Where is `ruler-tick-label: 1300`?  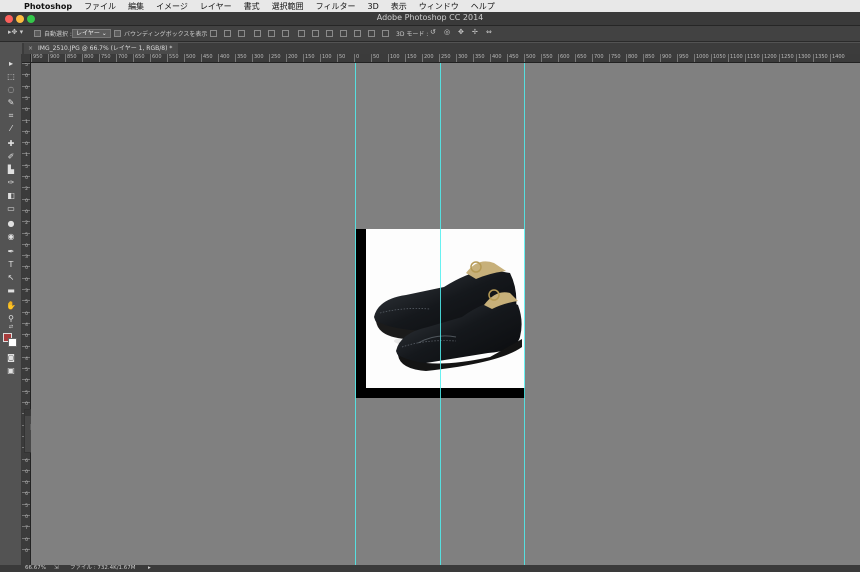 ruler-tick-label: 1300 is located at coordinates (803, 58).